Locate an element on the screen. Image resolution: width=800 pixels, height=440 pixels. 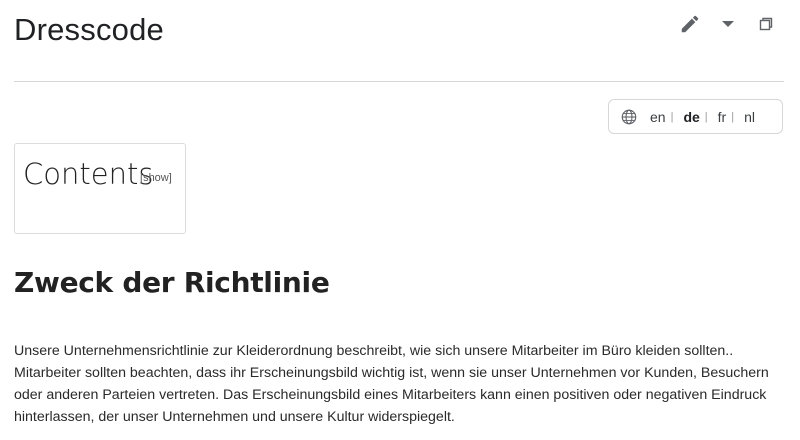
language-option-en: en is located at coordinates (658, 117).